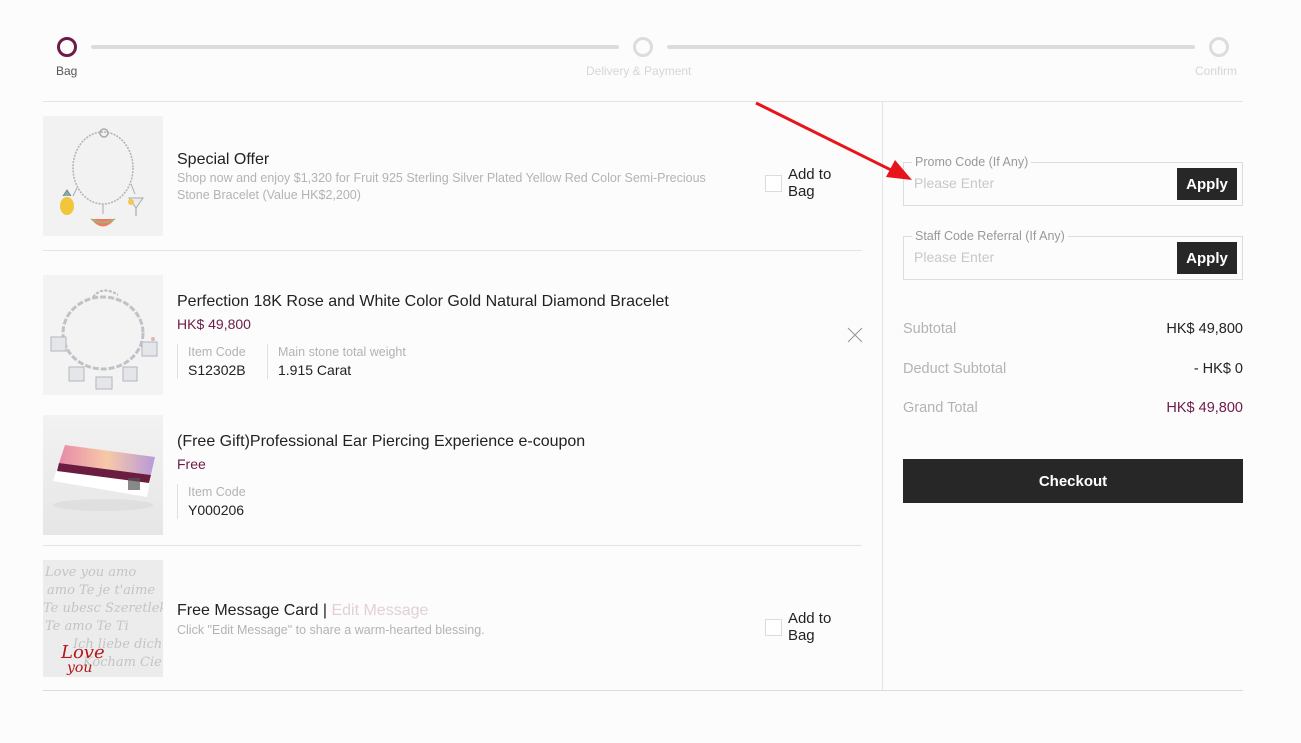 This screenshot has height=743, width=1301. What do you see at coordinates (643, 61) in the screenshot?
I see `checkout-stepper: Bag Delivery & Payment Confirm` at bounding box center [643, 61].